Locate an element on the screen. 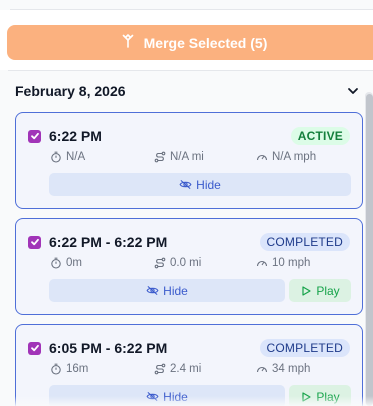 Image resolution: width=373 pixels, height=406 pixels. status-badge: ACTIVE is located at coordinates (320, 136).